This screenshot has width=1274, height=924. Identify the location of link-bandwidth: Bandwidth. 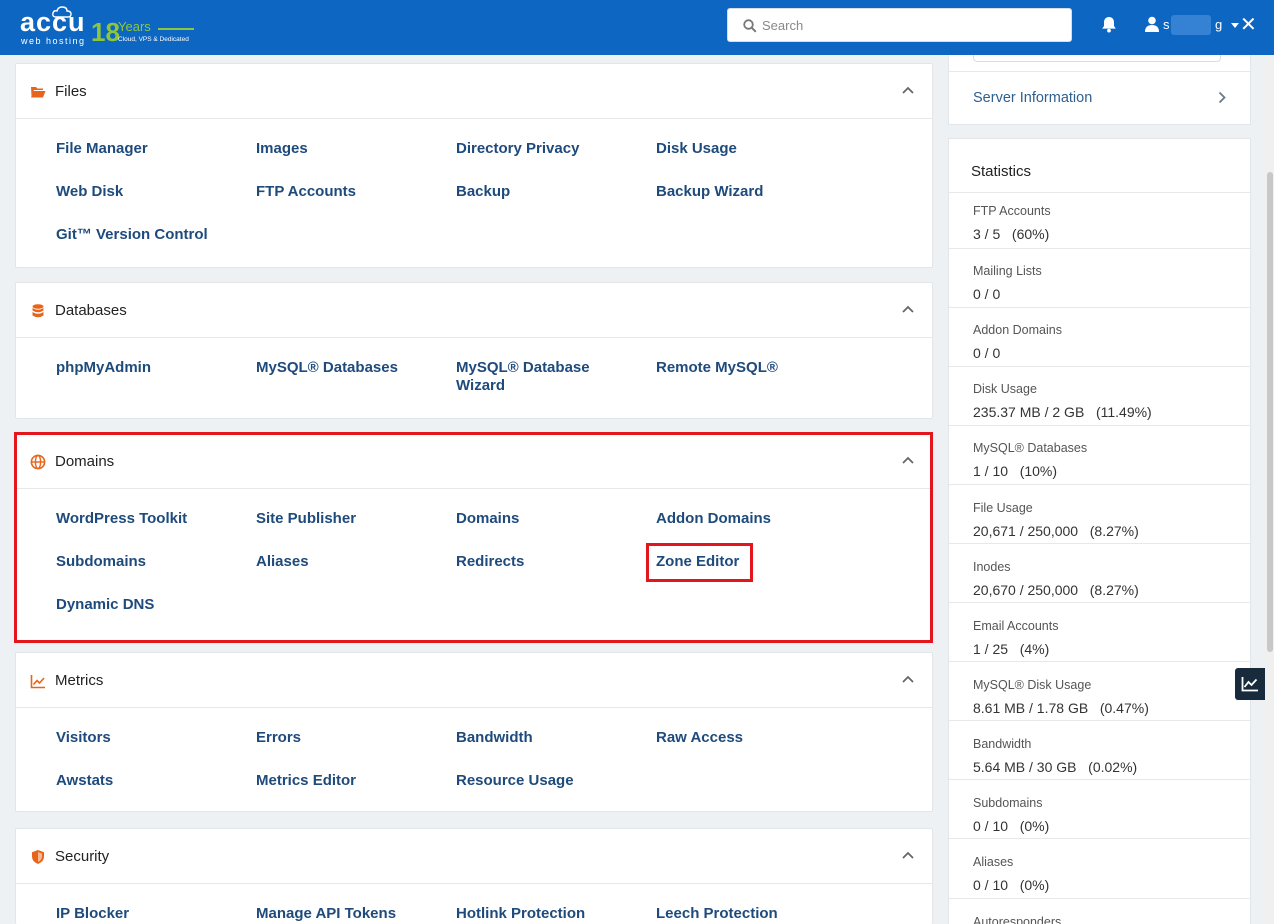
(494, 738).